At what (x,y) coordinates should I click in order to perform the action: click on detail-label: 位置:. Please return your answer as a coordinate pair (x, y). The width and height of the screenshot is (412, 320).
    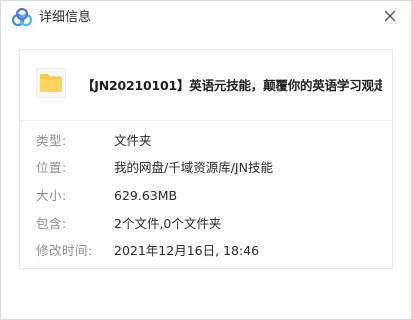
    Looking at the image, I should click on (51, 167).